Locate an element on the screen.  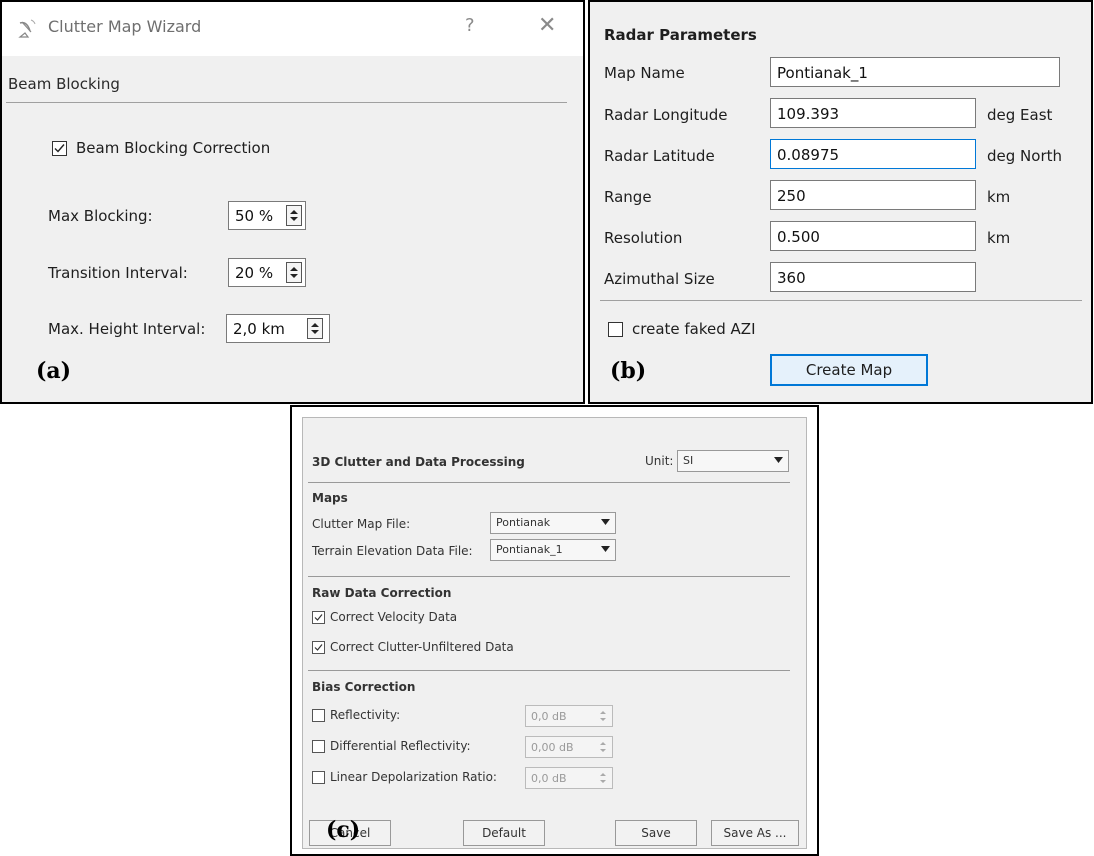
beam-blocking-checkbox is located at coordinates (59, 148).